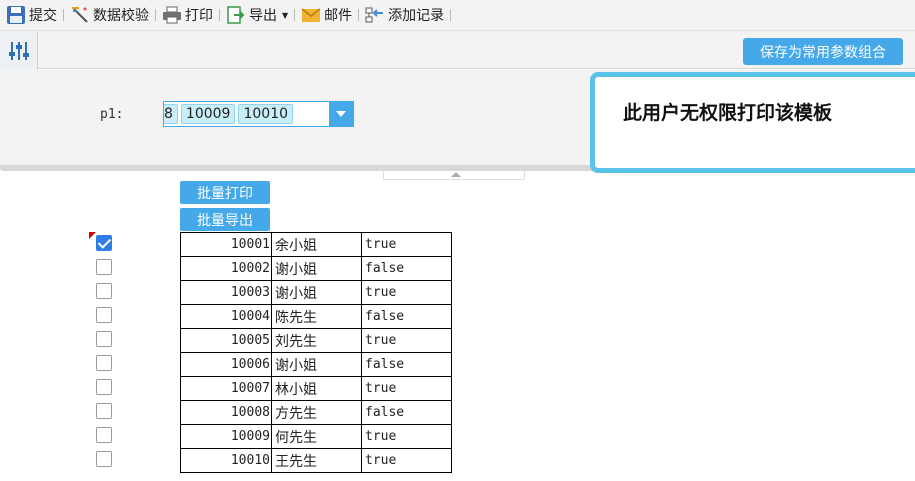 The width and height of the screenshot is (915, 481). Describe the element at coordinates (225, 192) in the screenshot. I see `batch-print-button: 批量打印` at that location.